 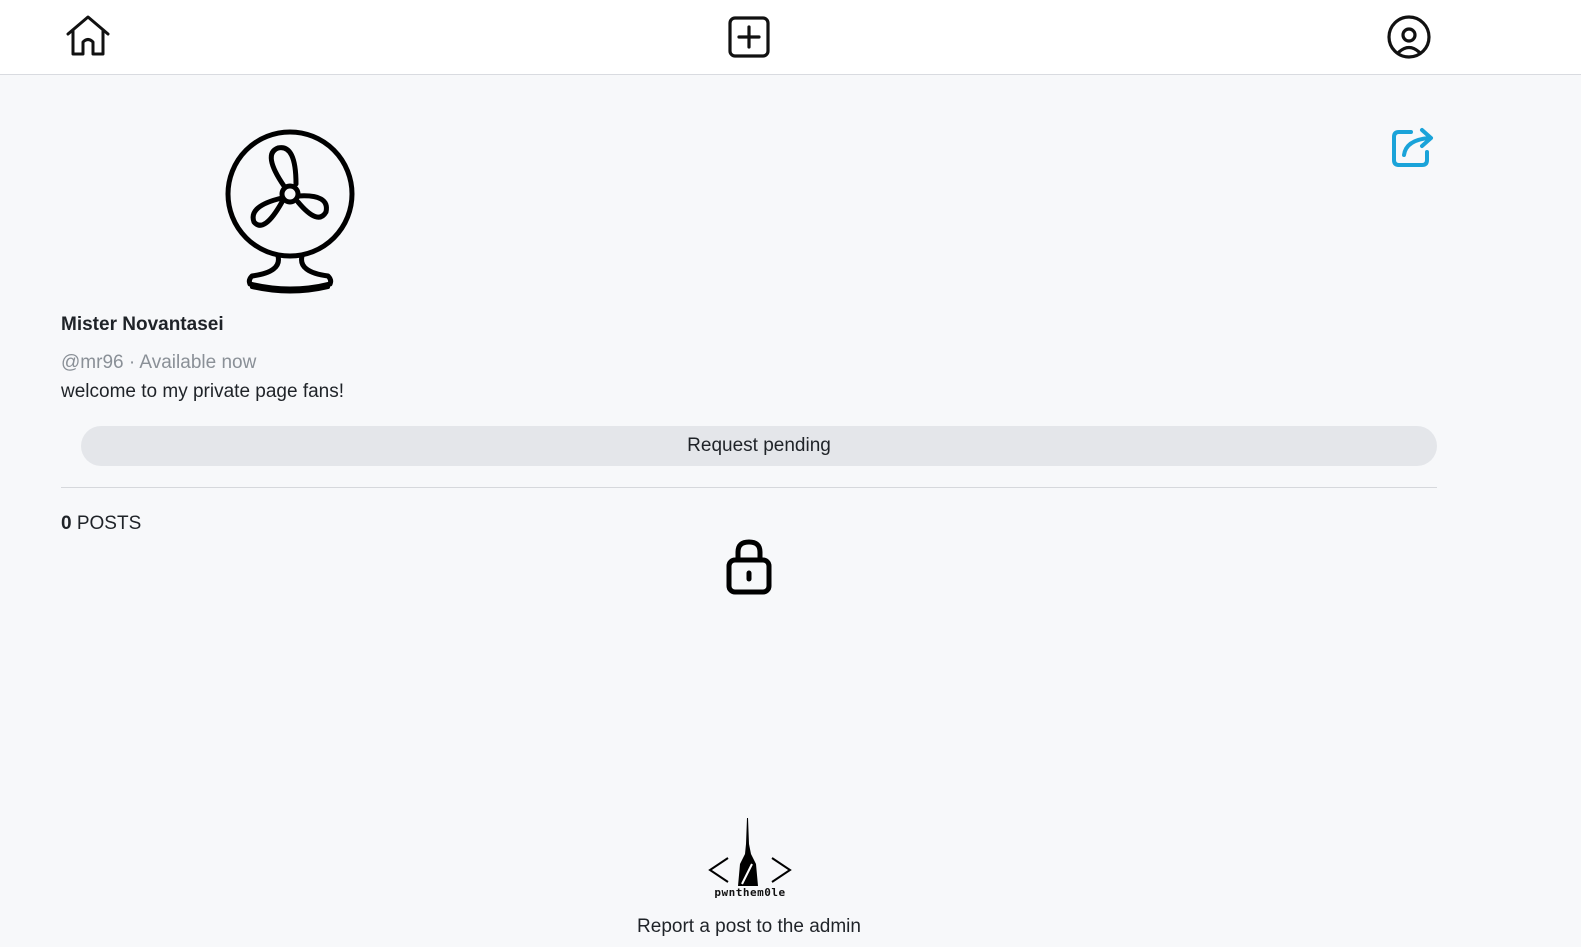 I want to click on profile-icon, so click(x=1409, y=37).